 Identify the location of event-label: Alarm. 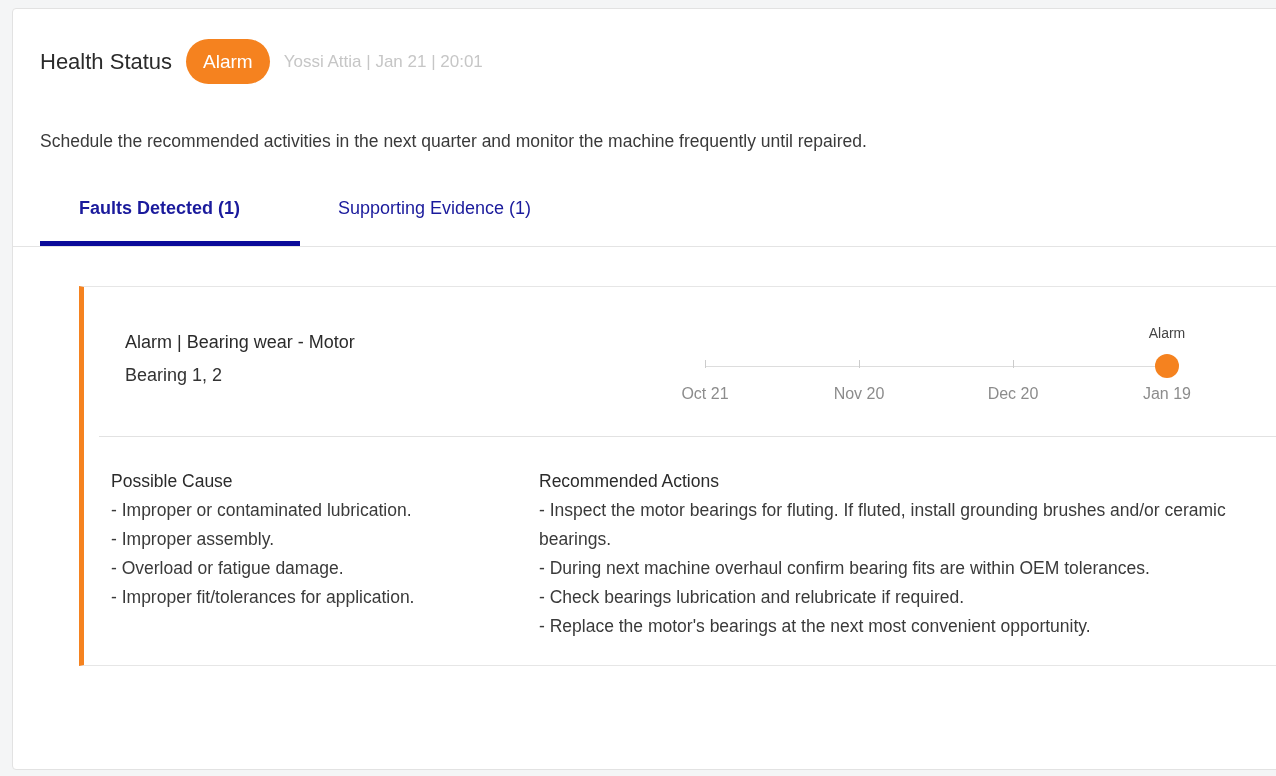
(1167, 334).